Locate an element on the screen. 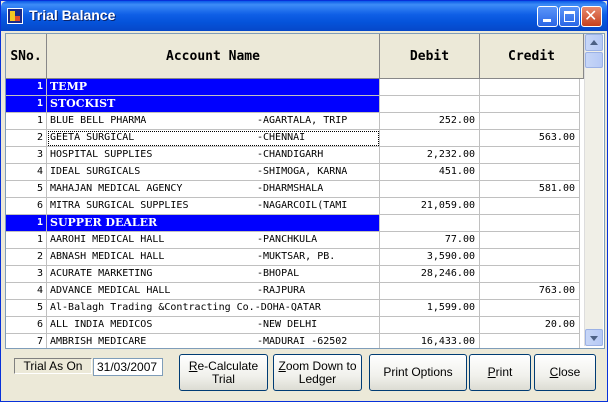 This screenshot has width=608, height=402. recalculate-trial-button: Re-Calculate Trial is located at coordinates (223, 372).